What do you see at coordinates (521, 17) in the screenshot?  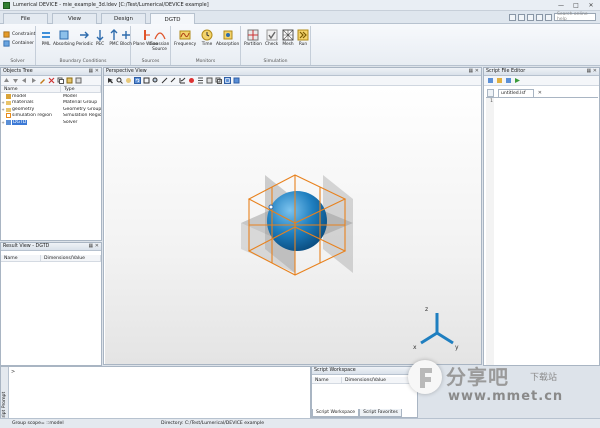 I see `open-icon` at bounding box center [521, 17].